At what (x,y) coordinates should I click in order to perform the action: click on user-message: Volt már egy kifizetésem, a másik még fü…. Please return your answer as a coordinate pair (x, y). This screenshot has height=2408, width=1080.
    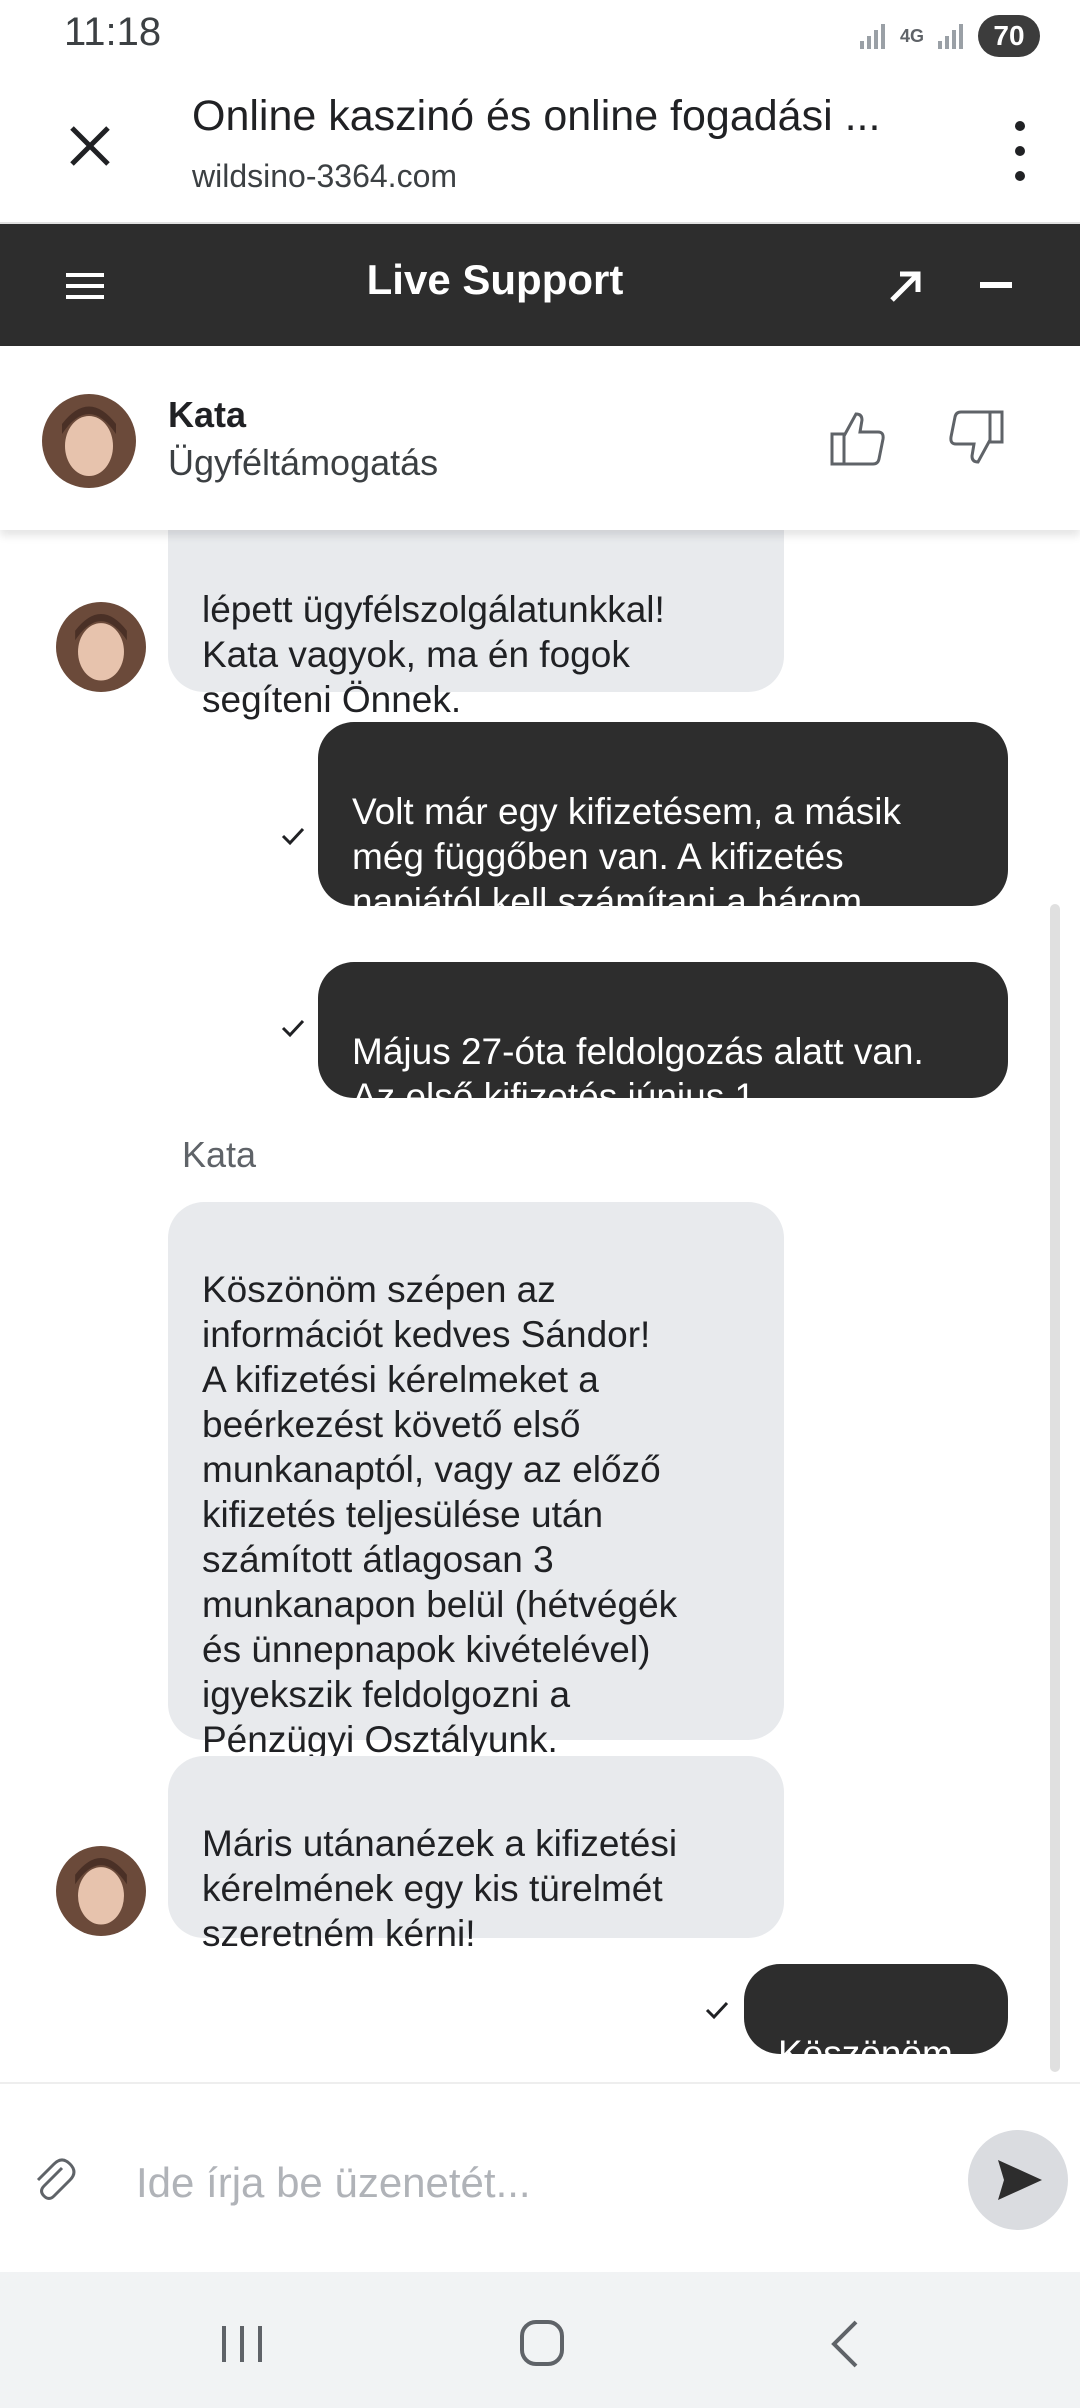
    Looking at the image, I should click on (663, 844).